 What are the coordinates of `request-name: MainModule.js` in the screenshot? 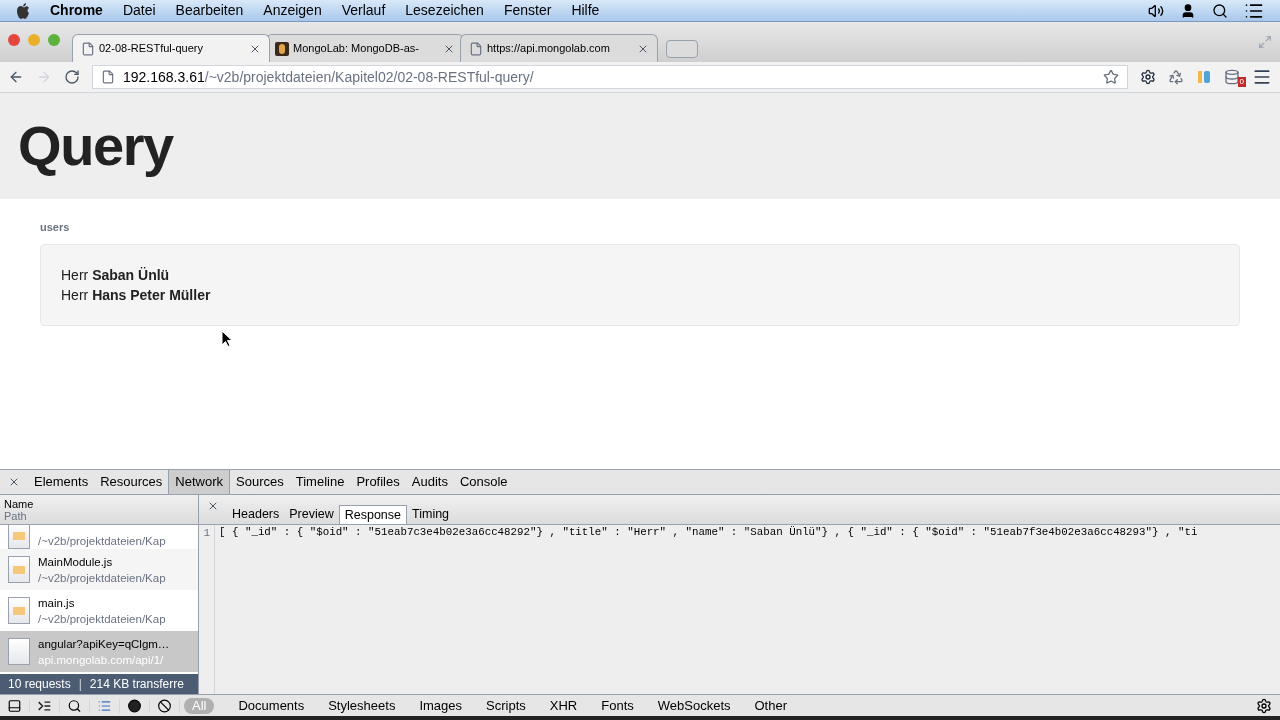 It's located at (76, 562).